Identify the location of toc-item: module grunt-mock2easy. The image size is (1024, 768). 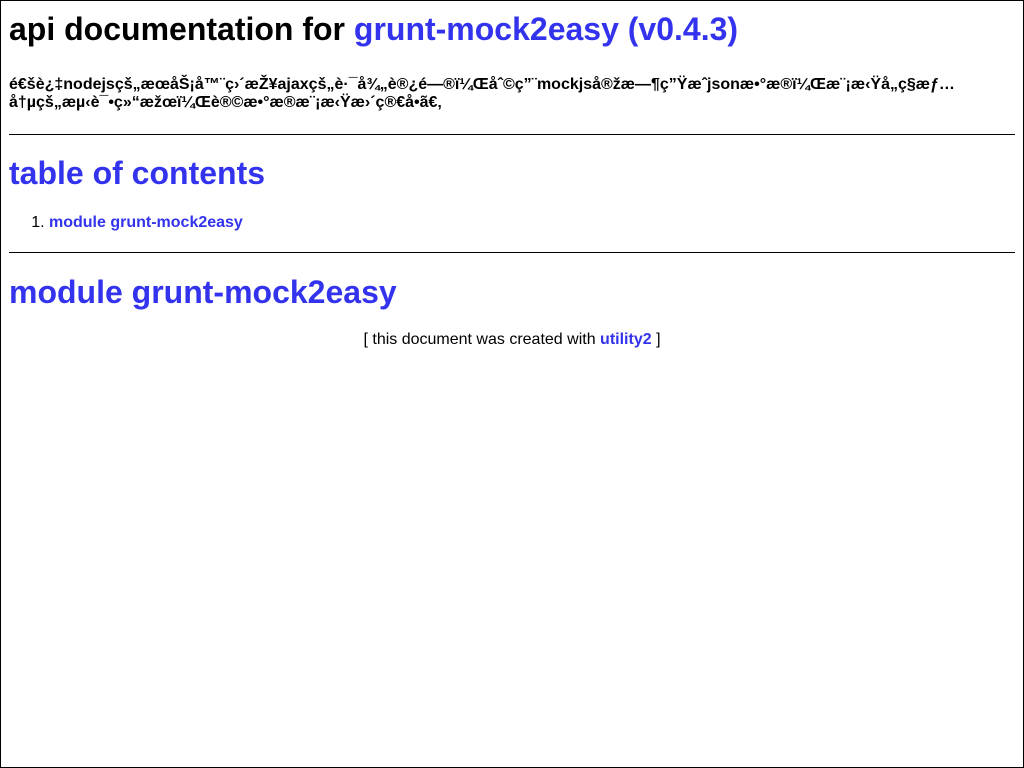
(532, 223).